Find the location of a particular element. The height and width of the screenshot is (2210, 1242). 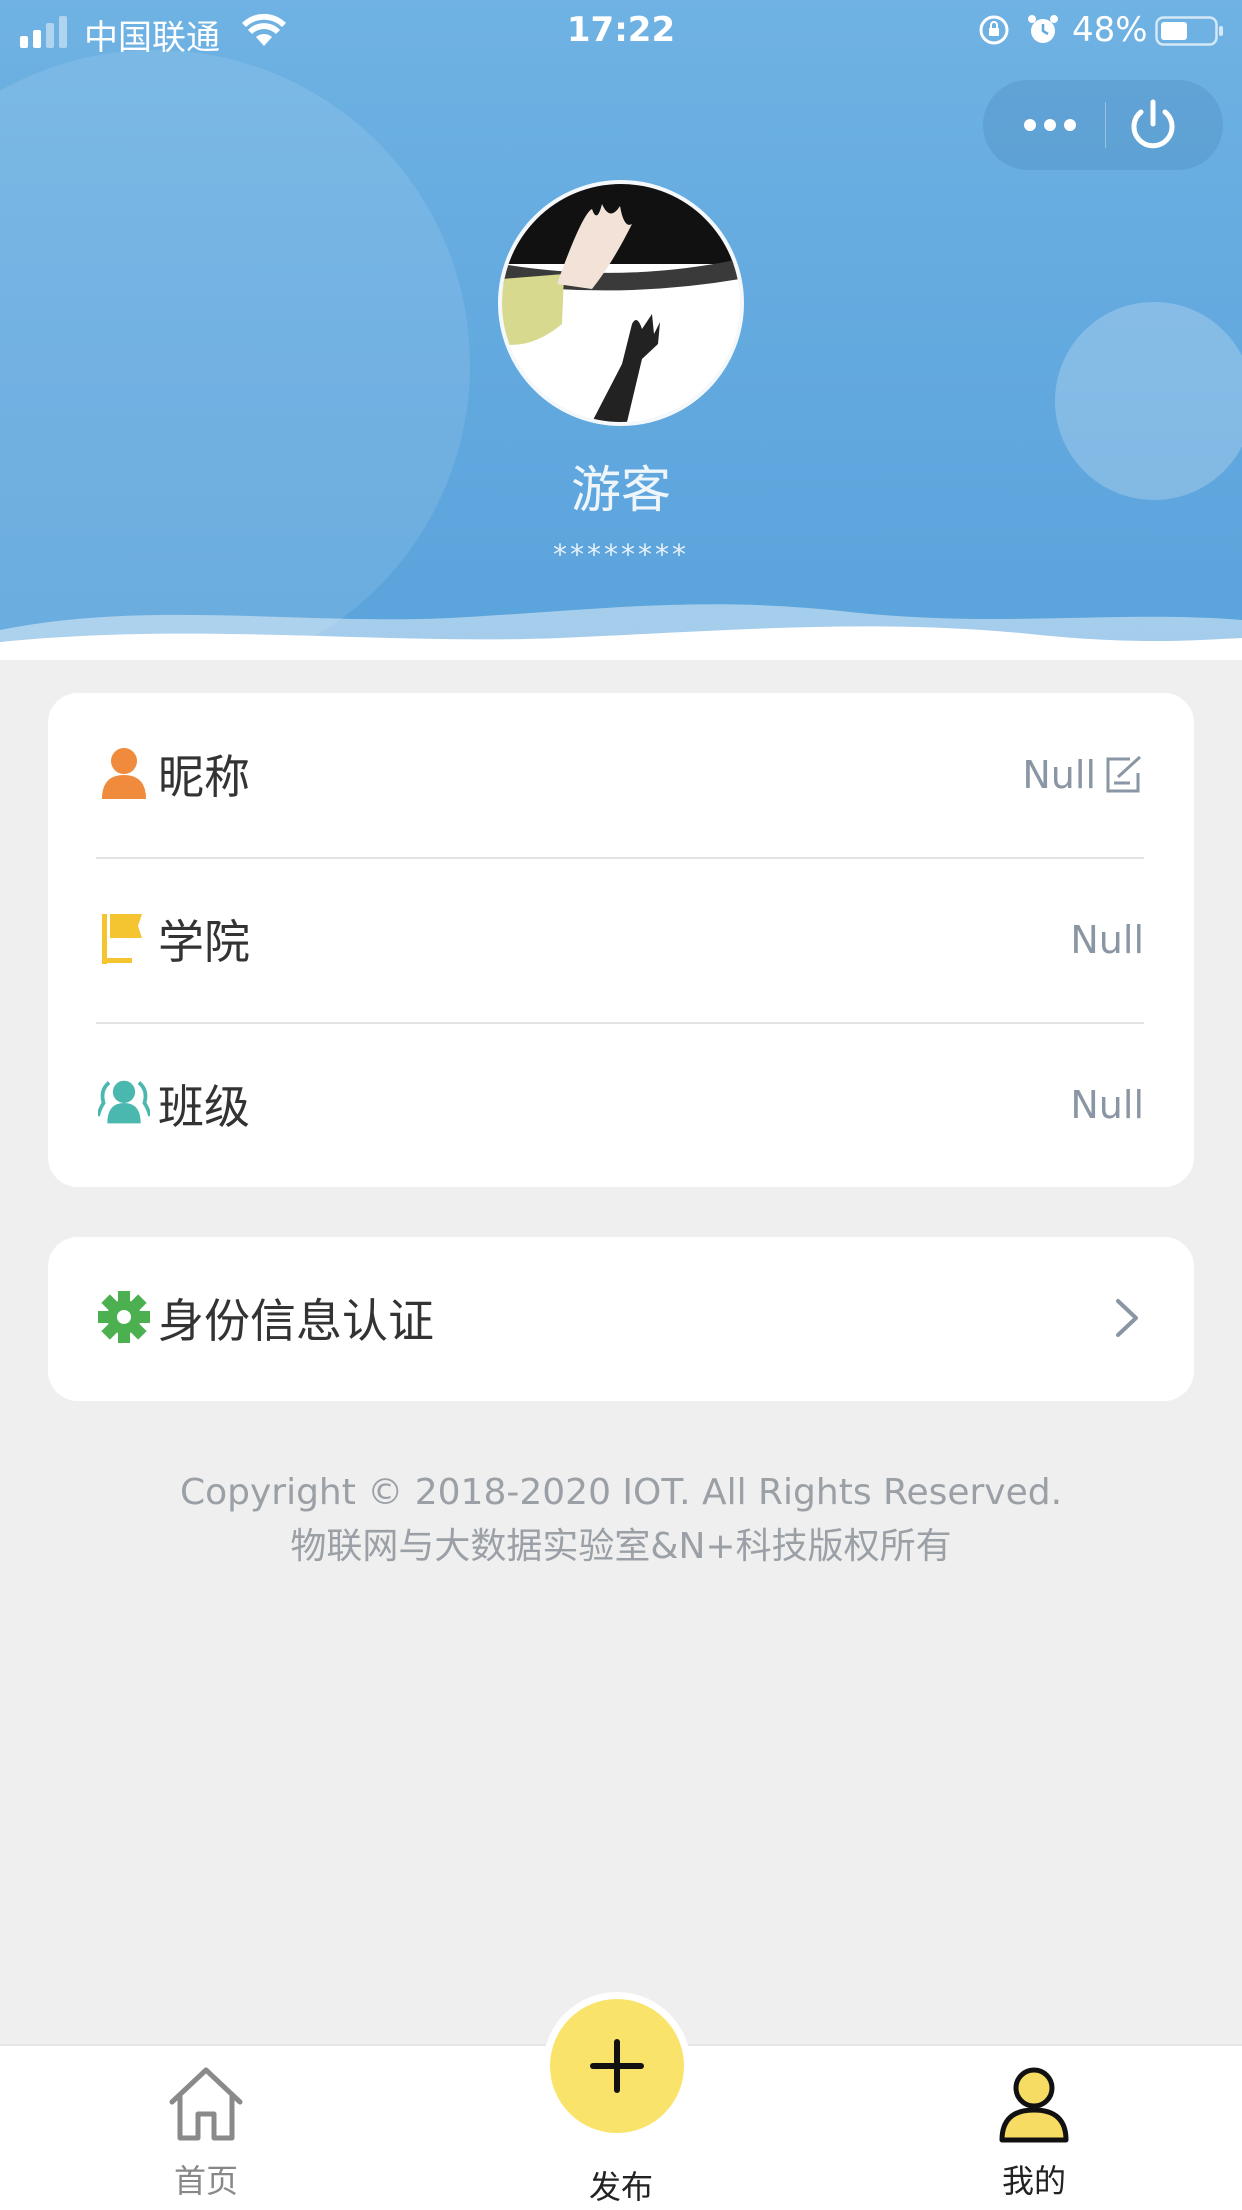

plus-icon is located at coordinates (617, 2066).